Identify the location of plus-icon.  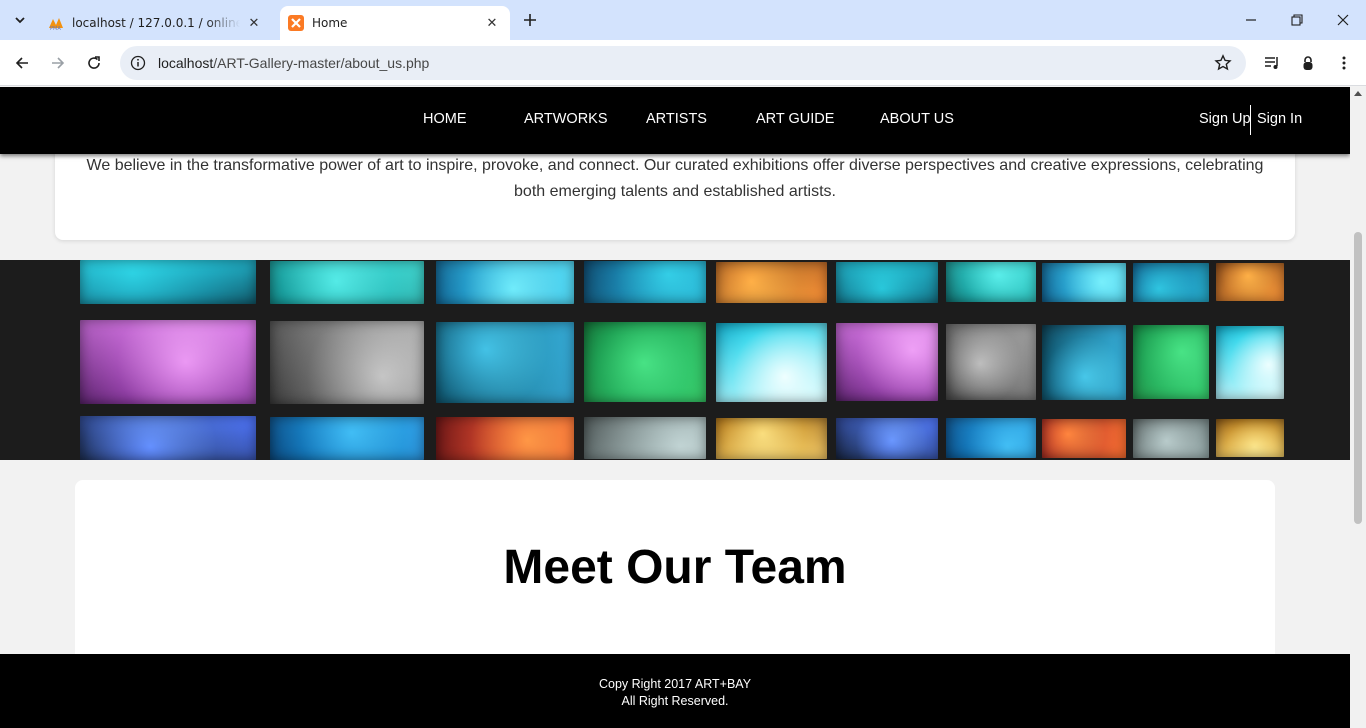
(530, 20).